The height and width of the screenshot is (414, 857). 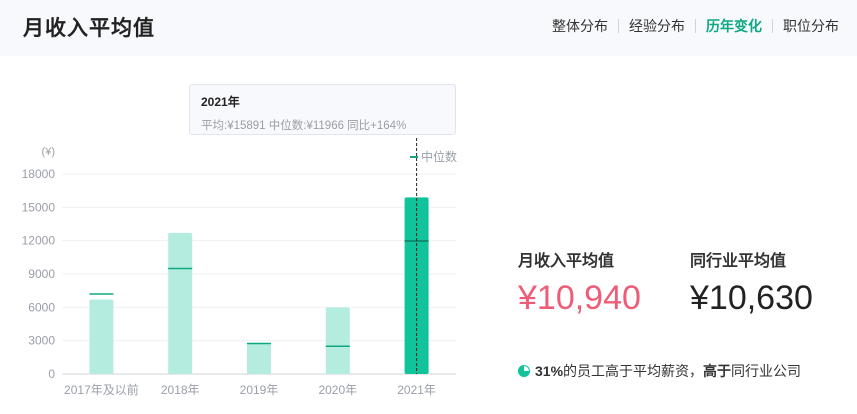 What do you see at coordinates (633, 371) in the screenshot?
I see `note-mid: 的员工高于平均薪资，` at bounding box center [633, 371].